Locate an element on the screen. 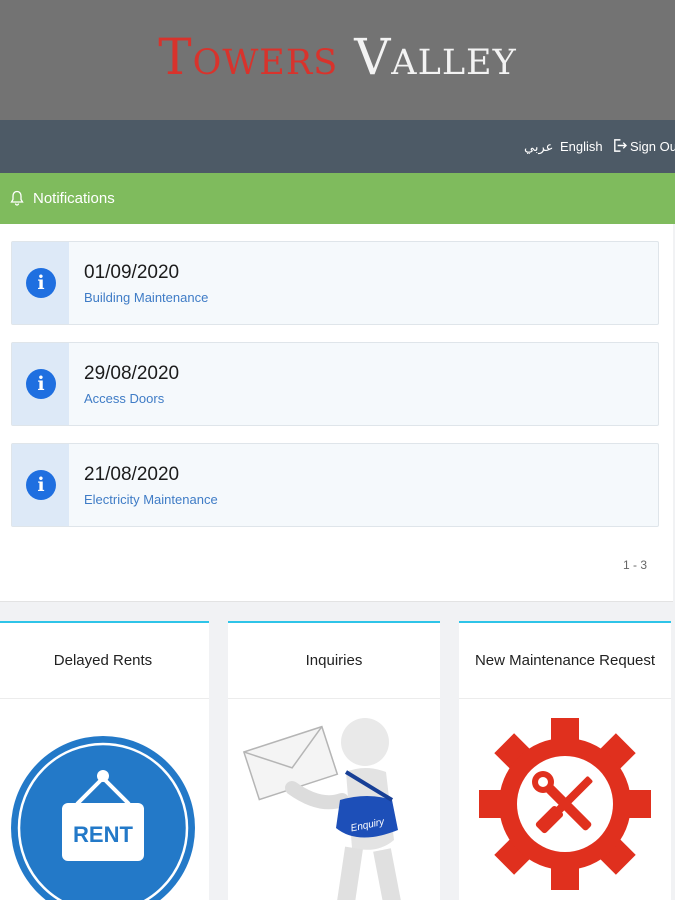 The image size is (675, 900). inquiry-mail-figure-icon: Enquiry is located at coordinates (334, 800).